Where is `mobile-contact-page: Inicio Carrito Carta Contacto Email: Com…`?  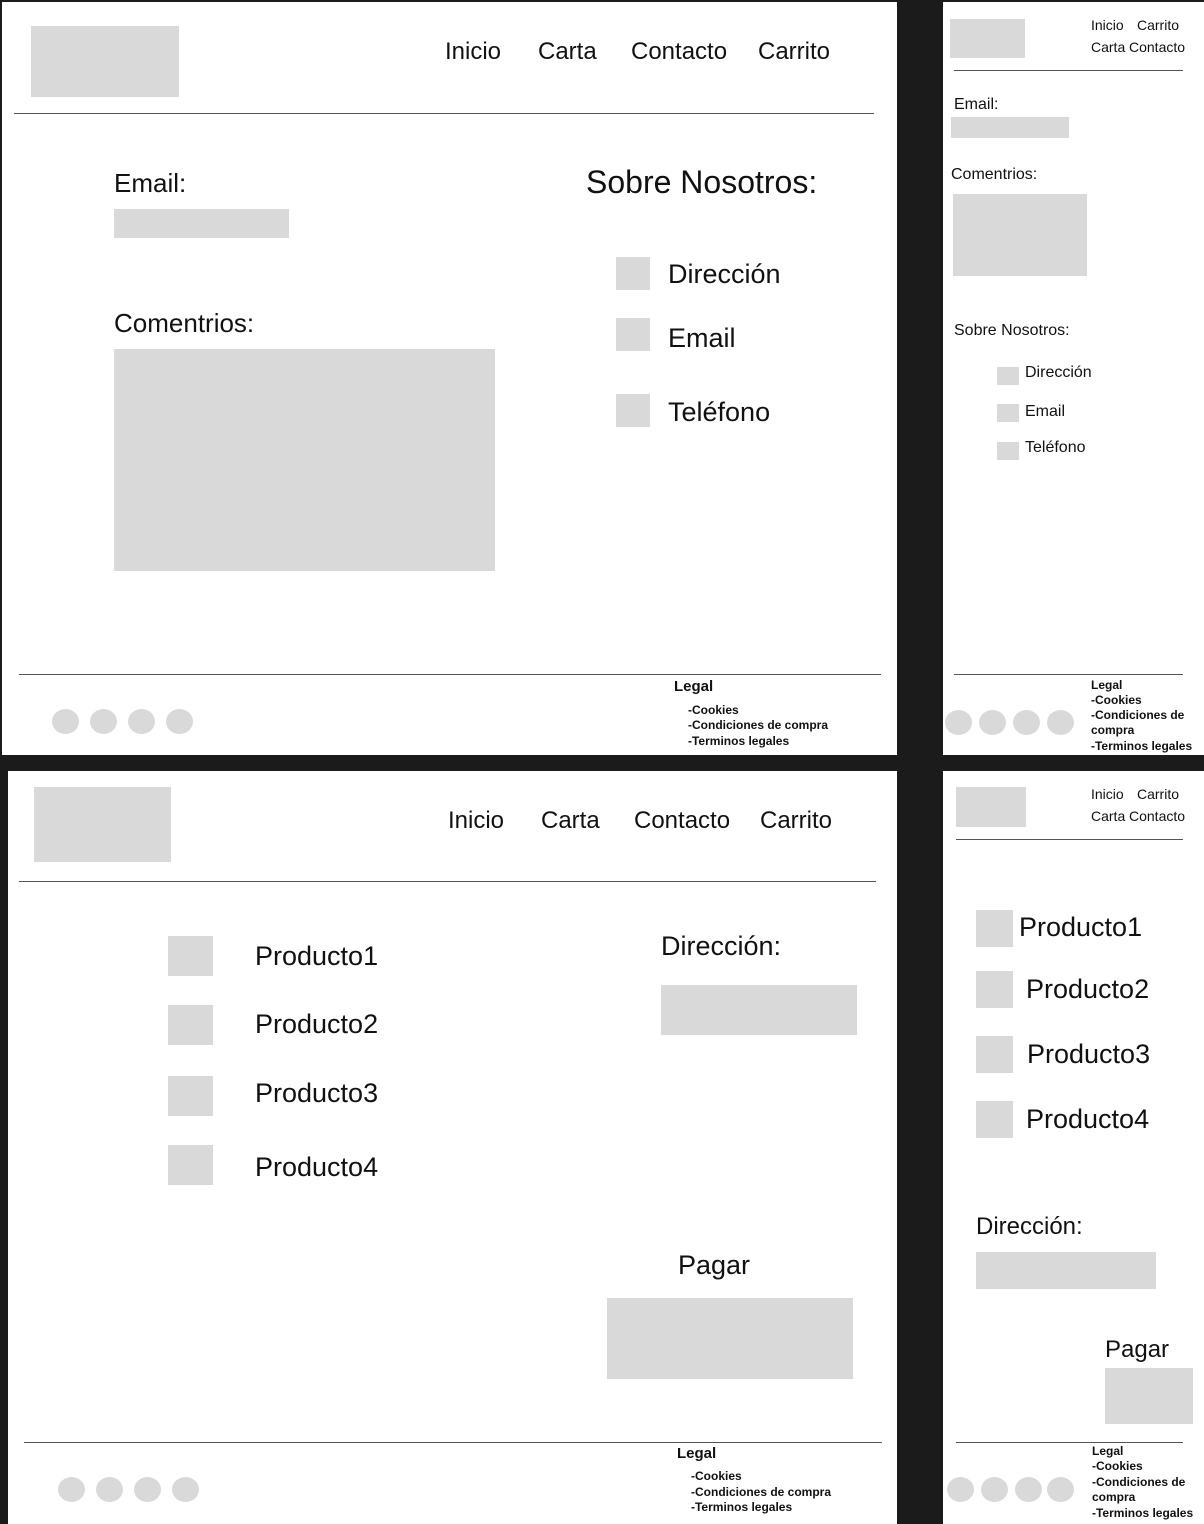
mobile-contact-page: Inicio Carrito Carta Contacto Email: Com… is located at coordinates (1073, 378).